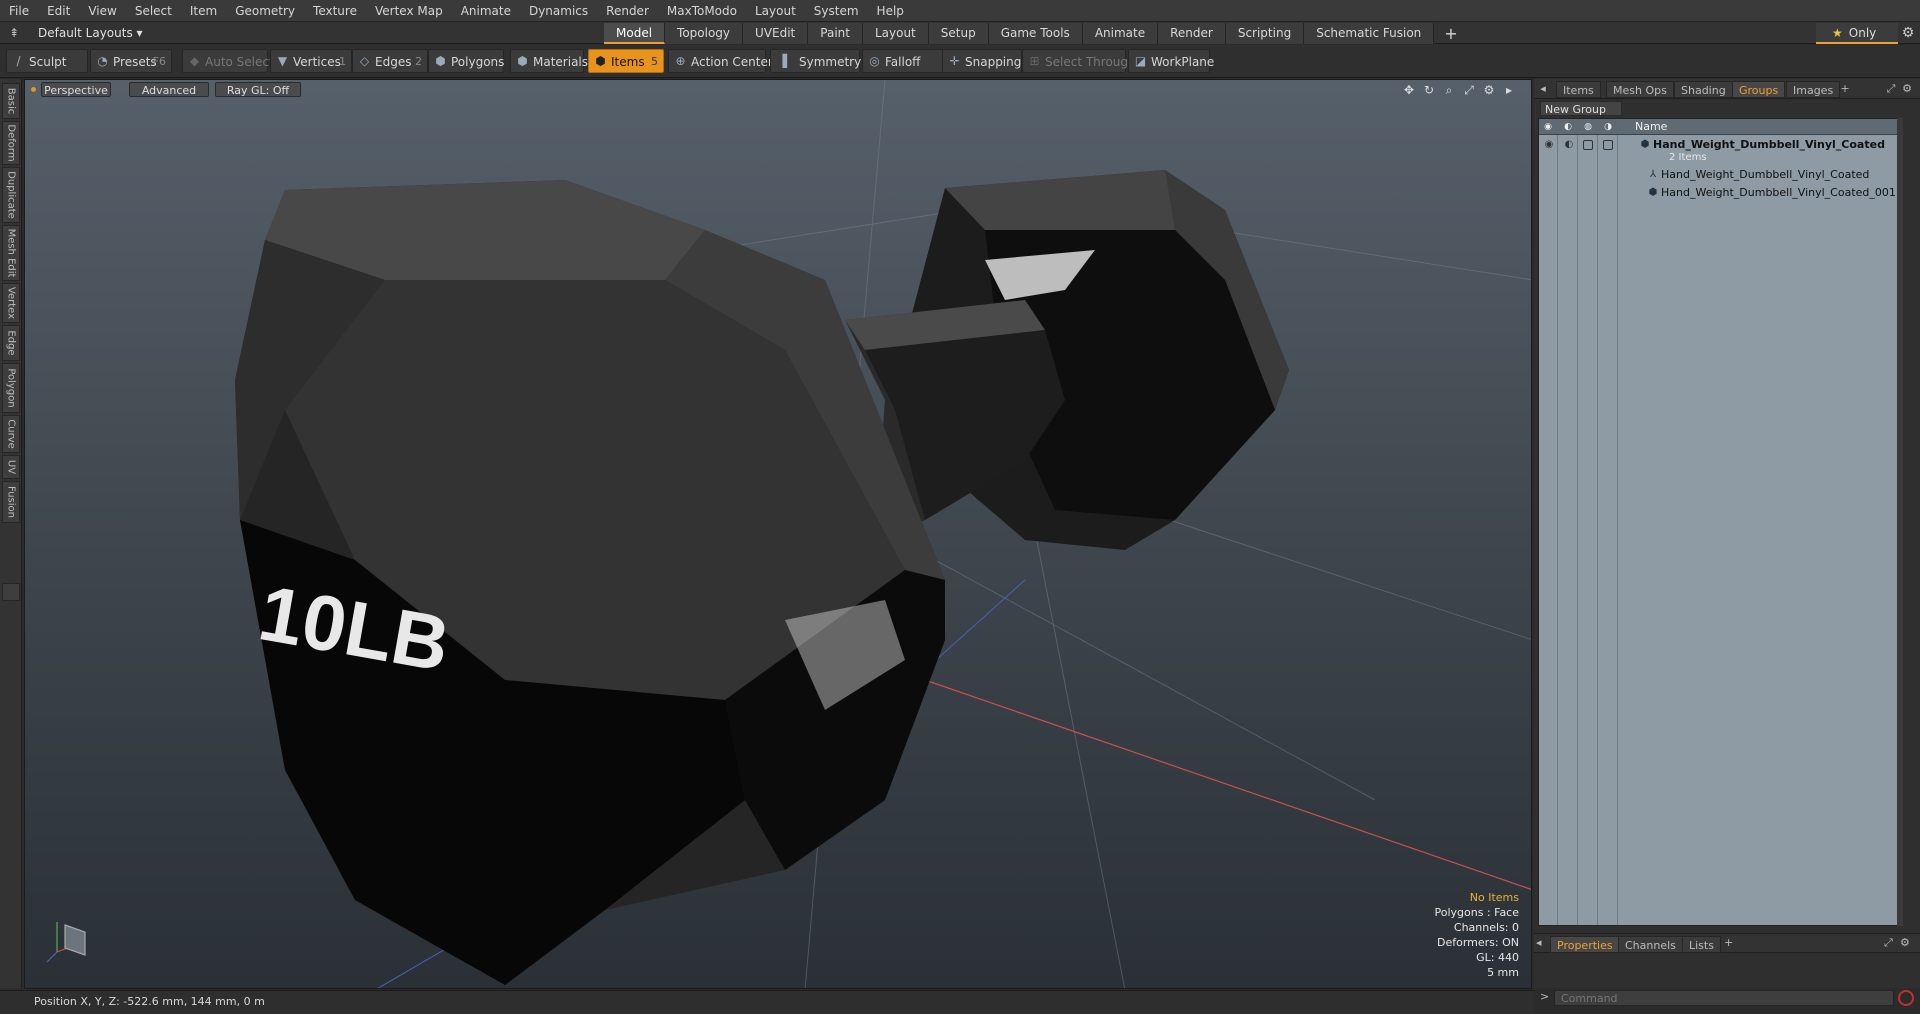 The image size is (1920, 1014). I want to click on vertices-button: ▼ Vertices 1, so click(311, 61).